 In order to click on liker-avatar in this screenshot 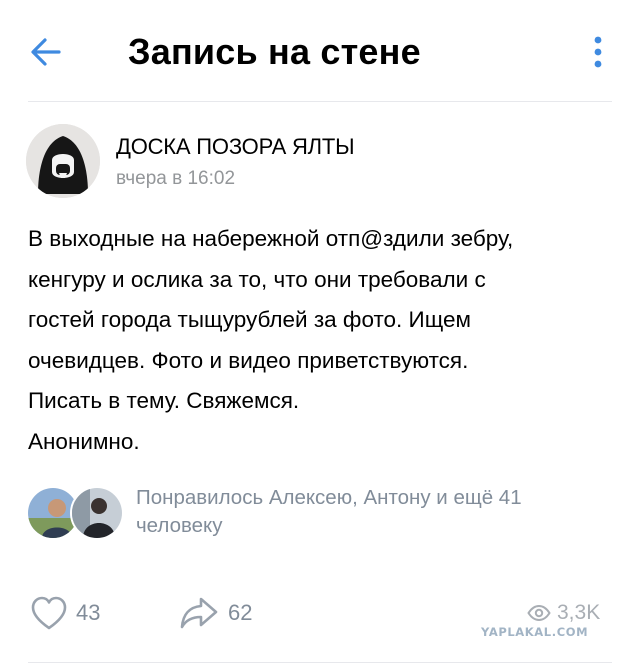, I will do `click(97, 513)`.